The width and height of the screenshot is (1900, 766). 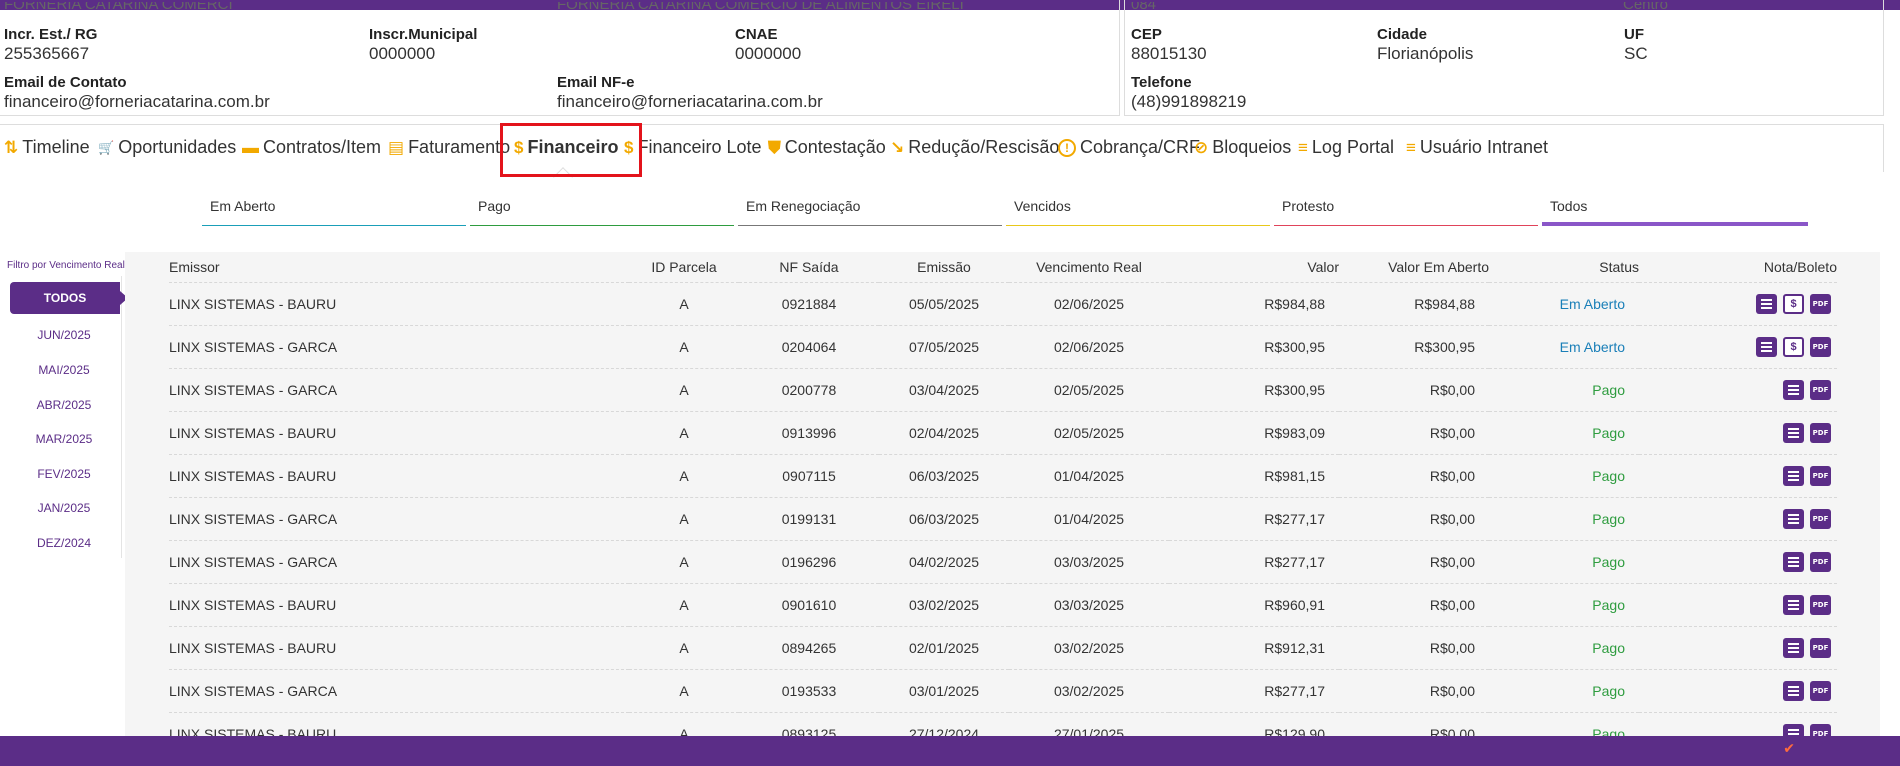 What do you see at coordinates (167, 147) in the screenshot?
I see `tab-oportunidades: 🛒 Oportunidades` at bounding box center [167, 147].